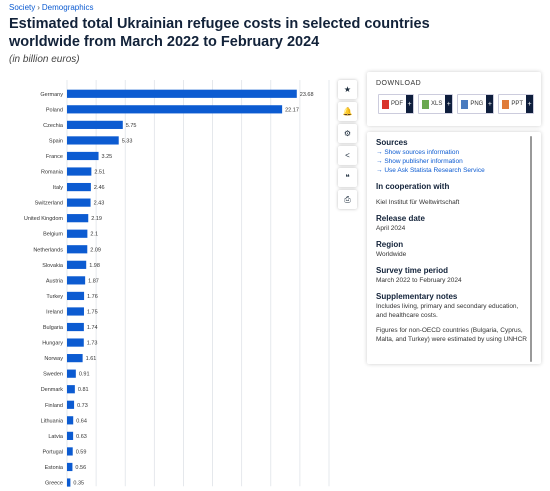 This screenshot has width=550, height=491. What do you see at coordinates (58, 188) in the screenshot?
I see `category-label: Italy` at bounding box center [58, 188].